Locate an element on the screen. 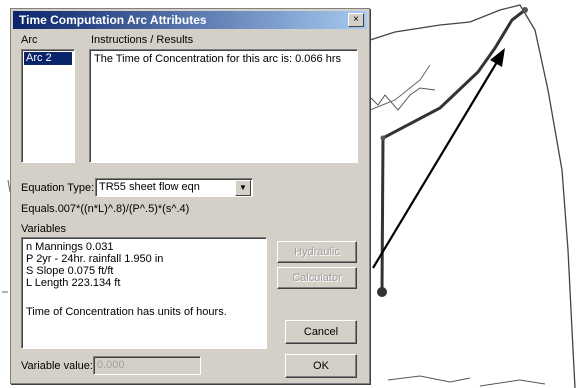 The image size is (580, 388). instructions-label: Instructions / Results is located at coordinates (142, 40).